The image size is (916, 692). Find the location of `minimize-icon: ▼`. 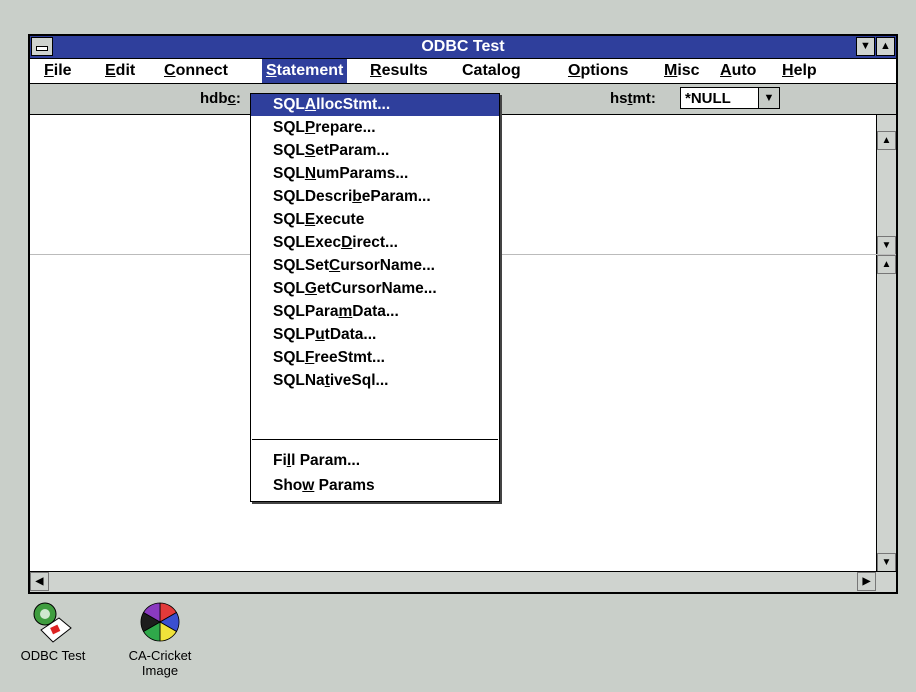

minimize-icon: ▼ is located at coordinates (865, 46).